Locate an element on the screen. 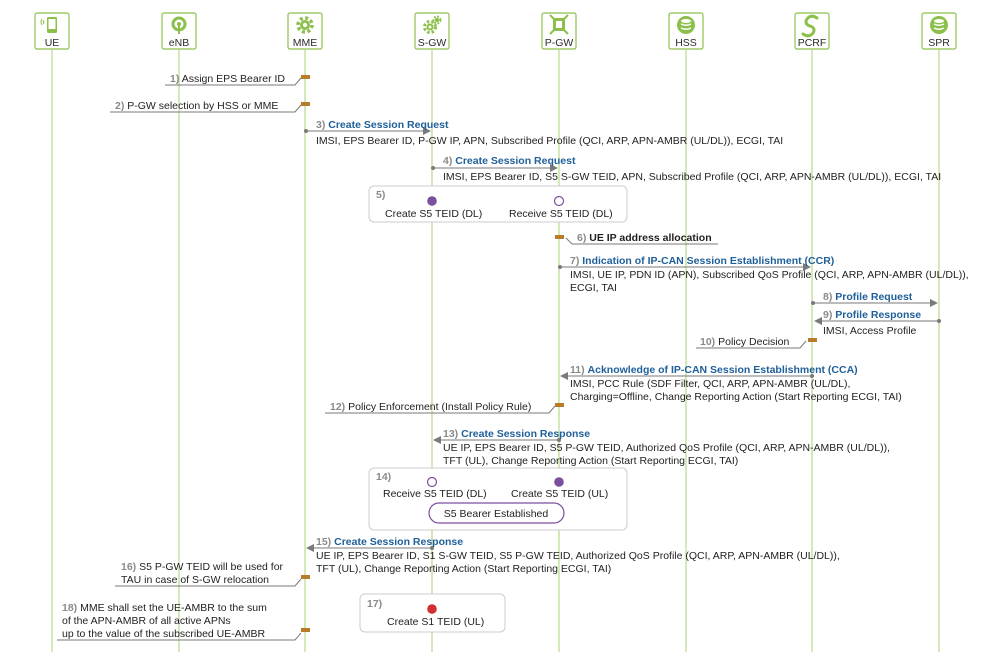  svg-text: S5 Bearer Established is located at coordinates (496, 514).